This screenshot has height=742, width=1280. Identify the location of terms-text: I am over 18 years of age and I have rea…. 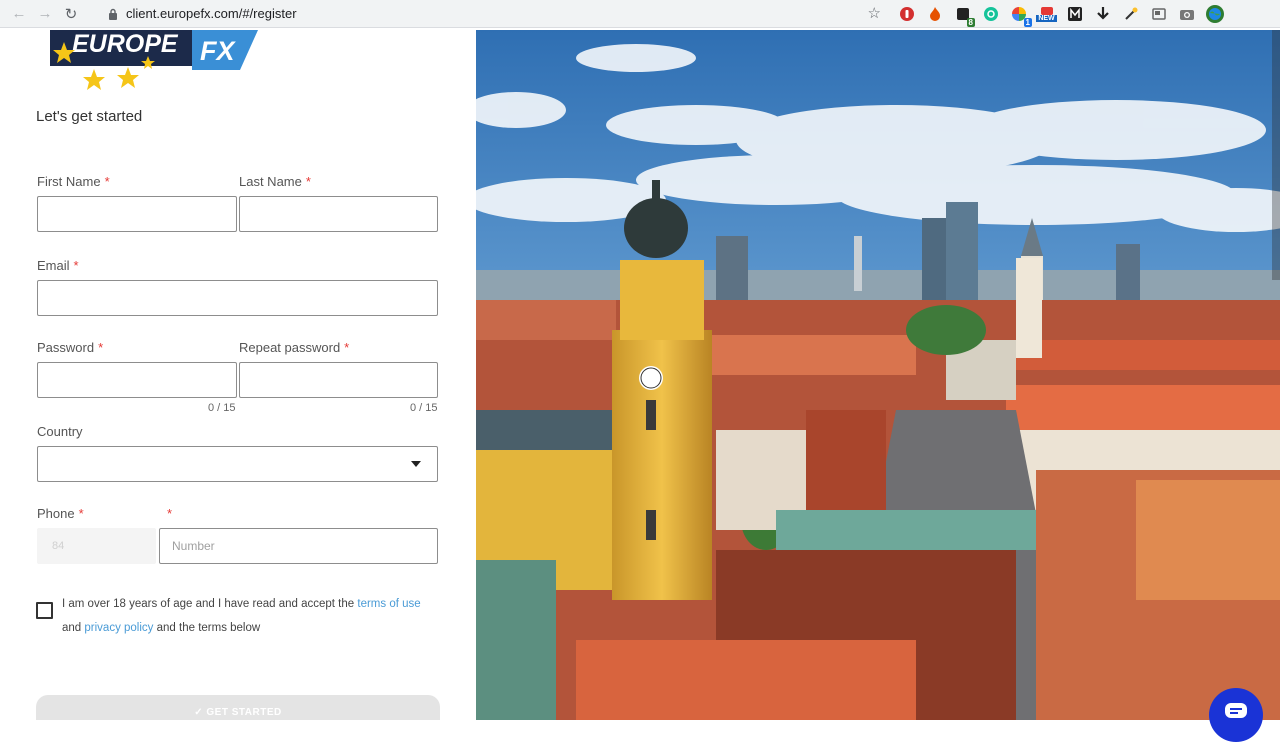
(252, 616).